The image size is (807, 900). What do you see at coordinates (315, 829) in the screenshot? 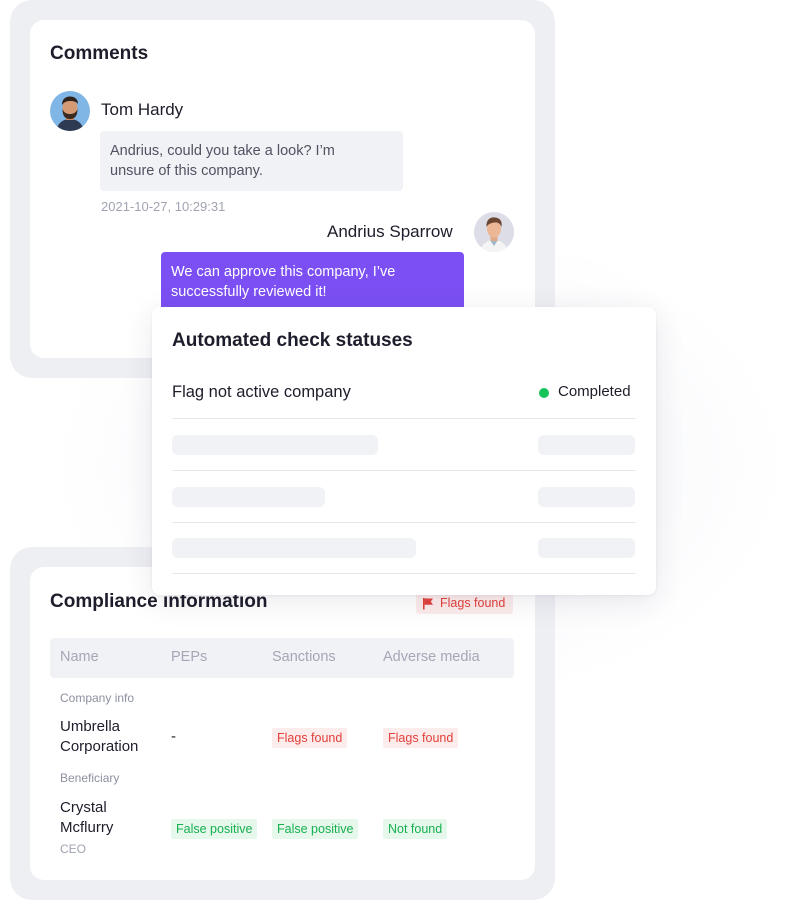
I see `sanctions-status: False positive` at bounding box center [315, 829].